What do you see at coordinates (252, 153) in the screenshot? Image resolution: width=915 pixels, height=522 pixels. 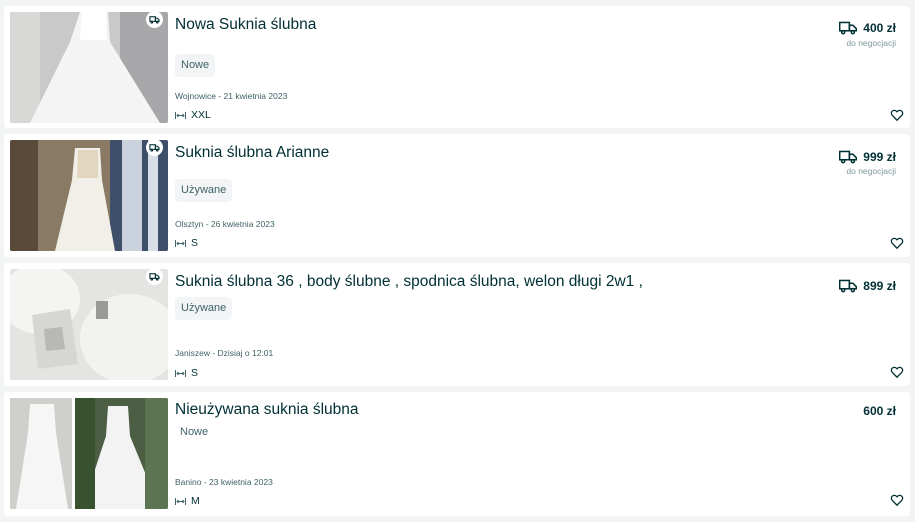 I see `listing-title: Suknia ślubna Arianne` at bounding box center [252, 153].